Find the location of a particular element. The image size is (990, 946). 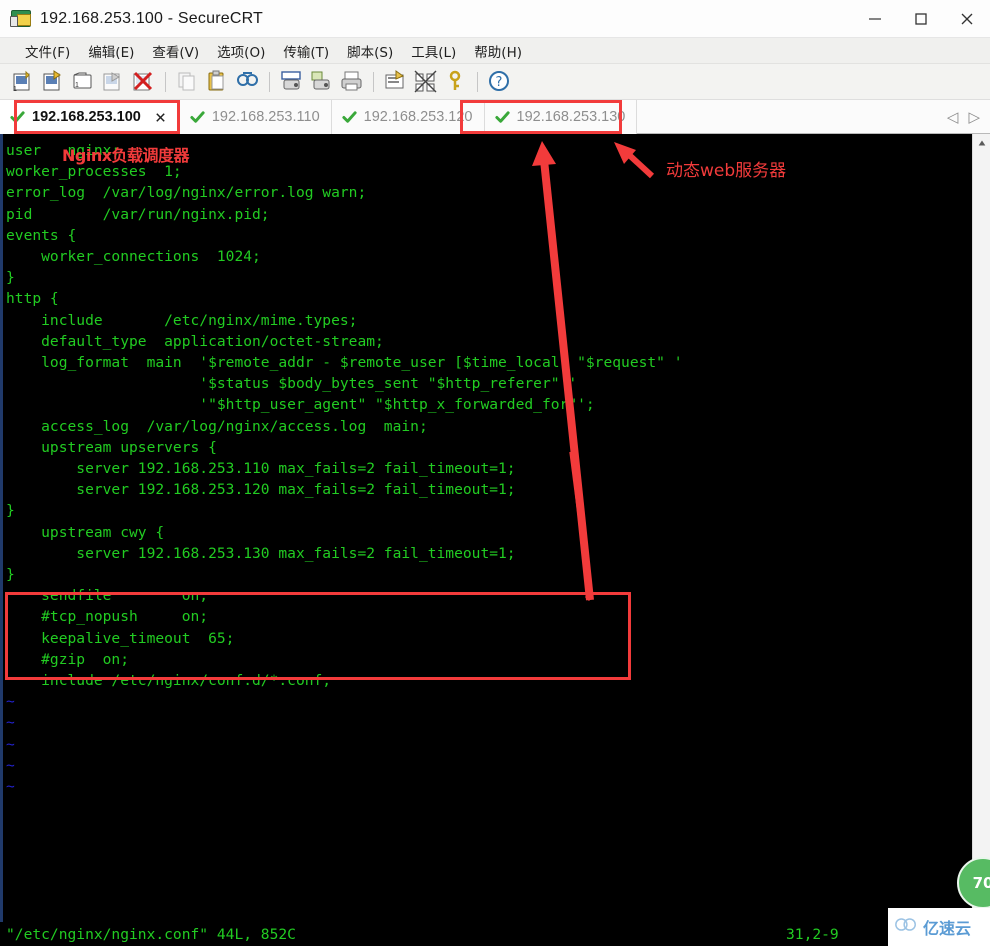

tab-label: 192.168.253.100 is located at coordinates (86, 117).